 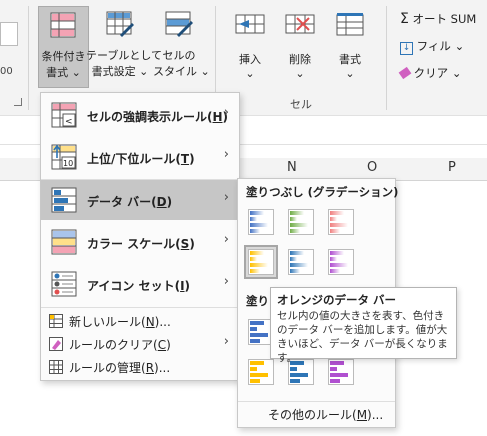 What do you see at coordinates (179, 24) in the screenshot?
I see `cell-styles-icon` at bounding box center [179, 24].